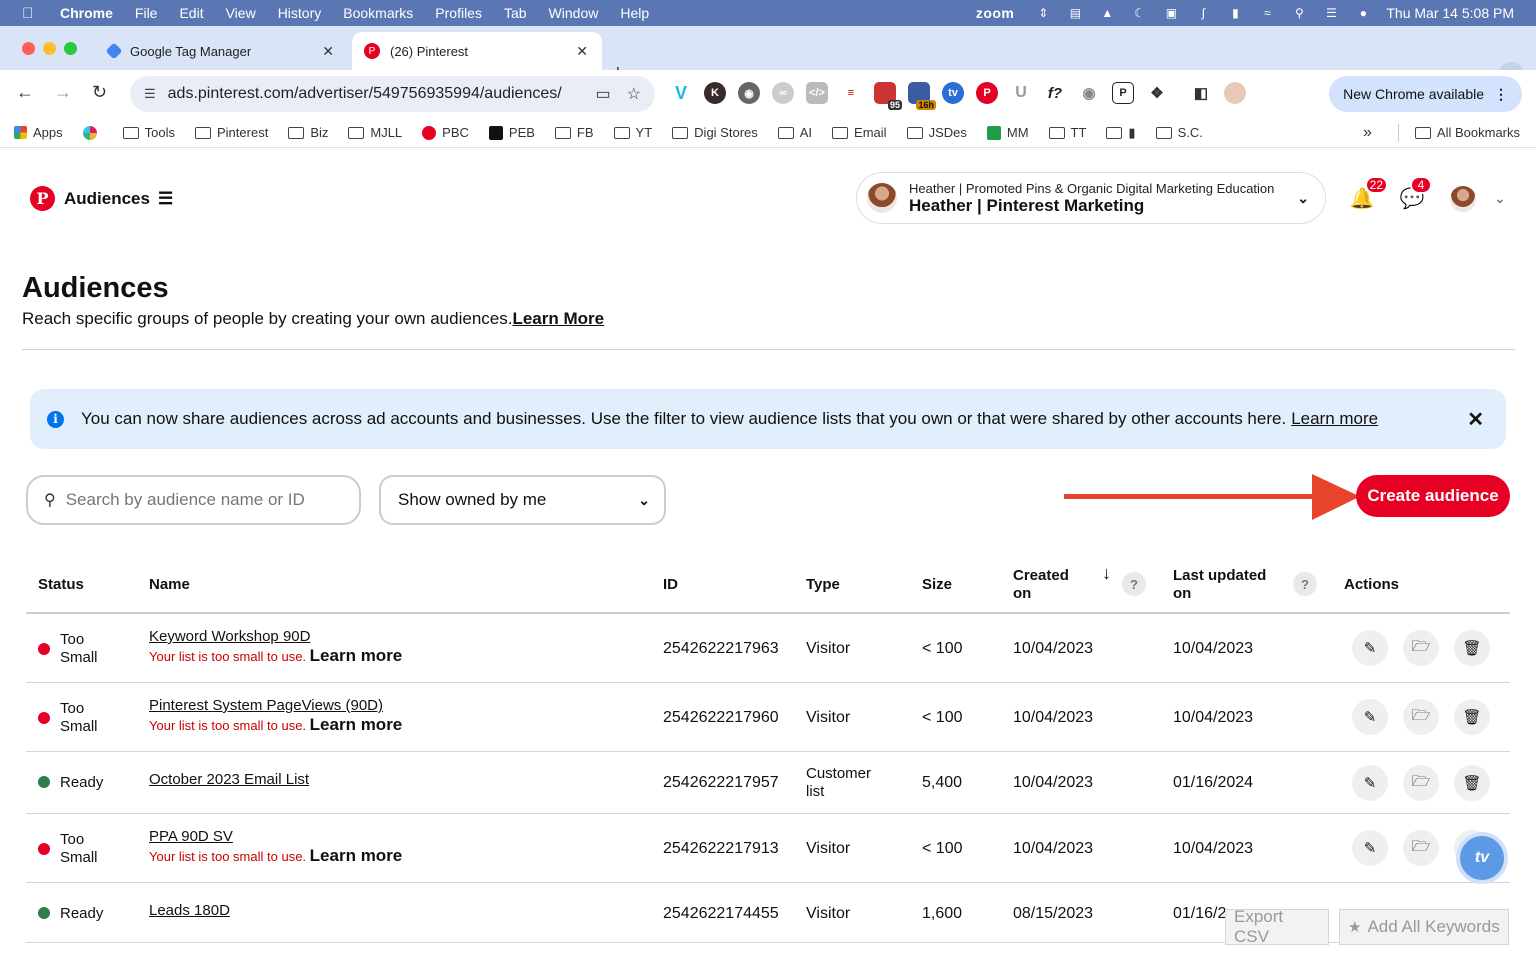 The image size is (1536, 960). I want to click on vimeo-extension-icon: V, so click(681, 93).